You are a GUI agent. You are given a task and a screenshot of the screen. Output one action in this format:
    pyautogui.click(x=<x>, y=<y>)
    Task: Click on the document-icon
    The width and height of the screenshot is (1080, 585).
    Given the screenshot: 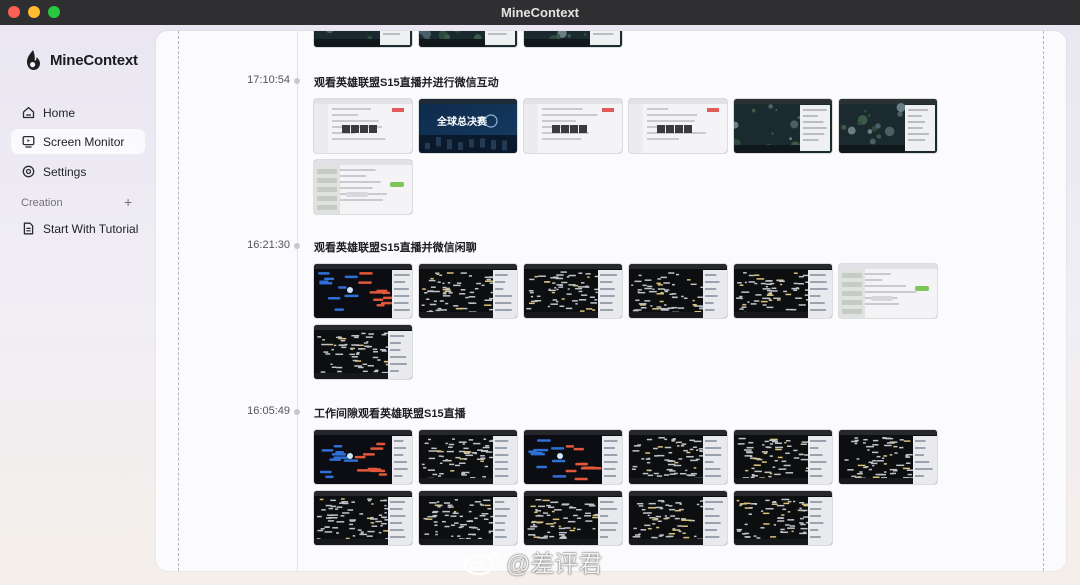 What is the action you would take?
    pyautogui.click(x=28, y=228)
    